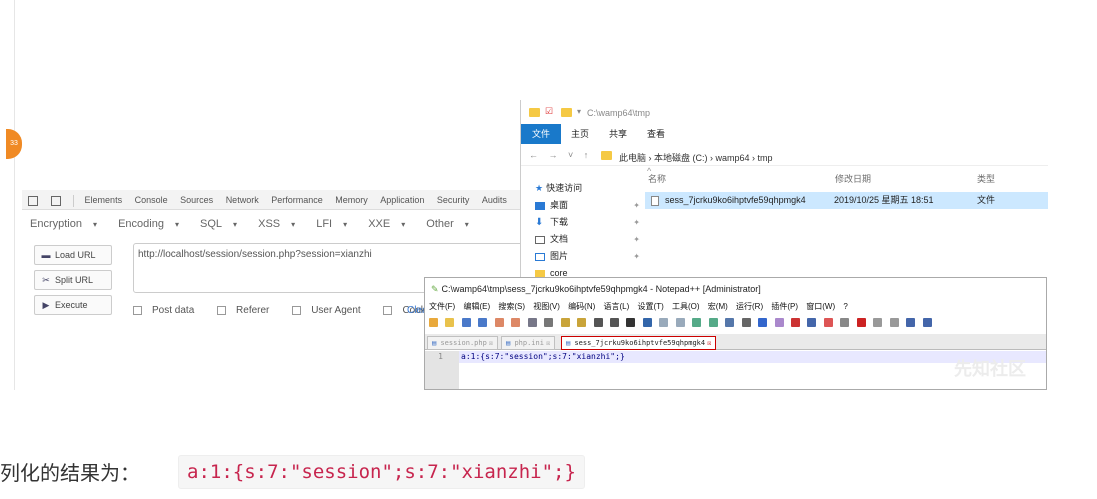  What do you see at coordinates (617, 306) in the screenshot?
I see `menu-language: 语言(L)` at bounding box center [617, 306].